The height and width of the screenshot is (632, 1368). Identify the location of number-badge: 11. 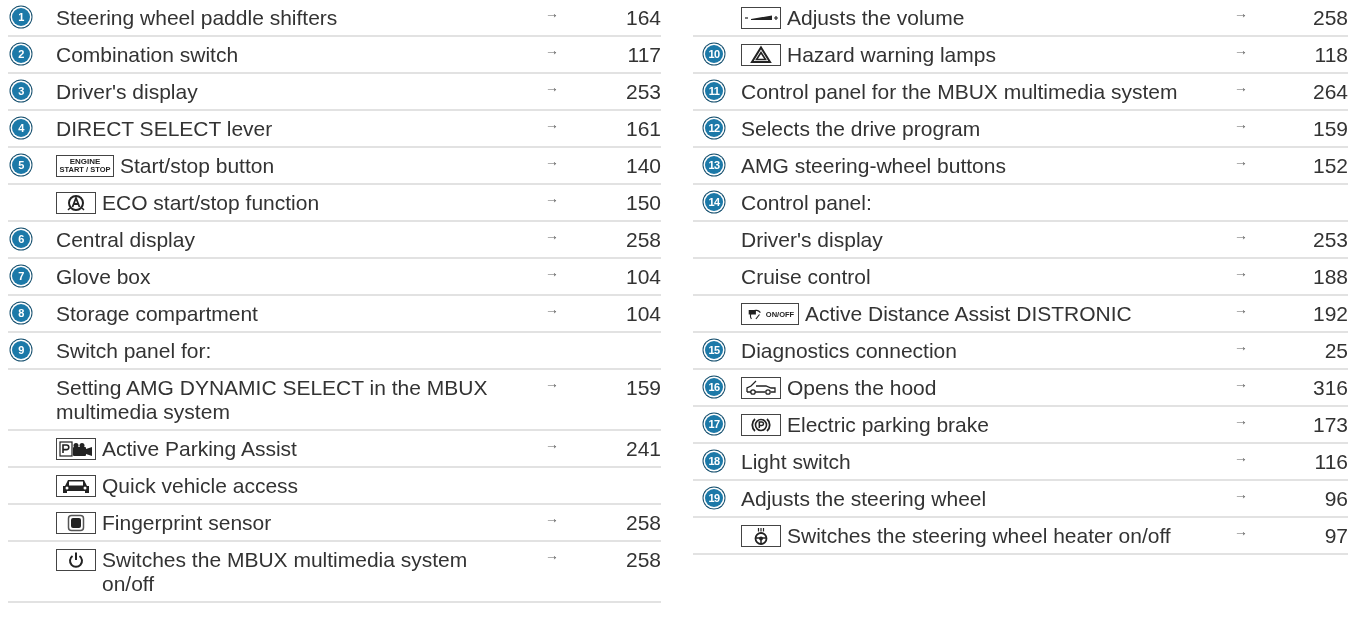
(714, 91).